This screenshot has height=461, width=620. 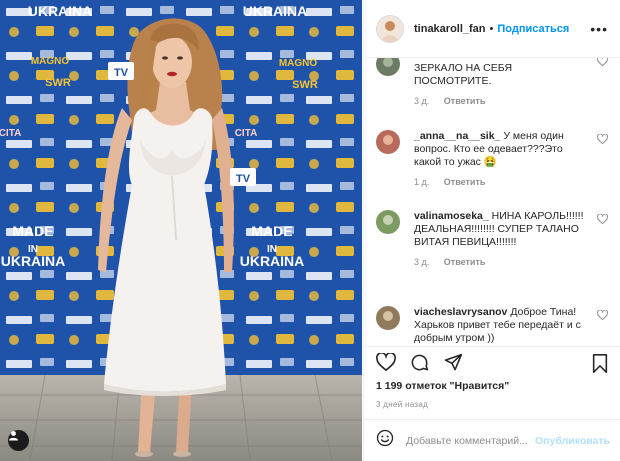 What do you see at coordinates (442, 386) in the screenshot?
I see `likes-count: 1 199 отметок "Нравится"` at bounding box center [442, 386].